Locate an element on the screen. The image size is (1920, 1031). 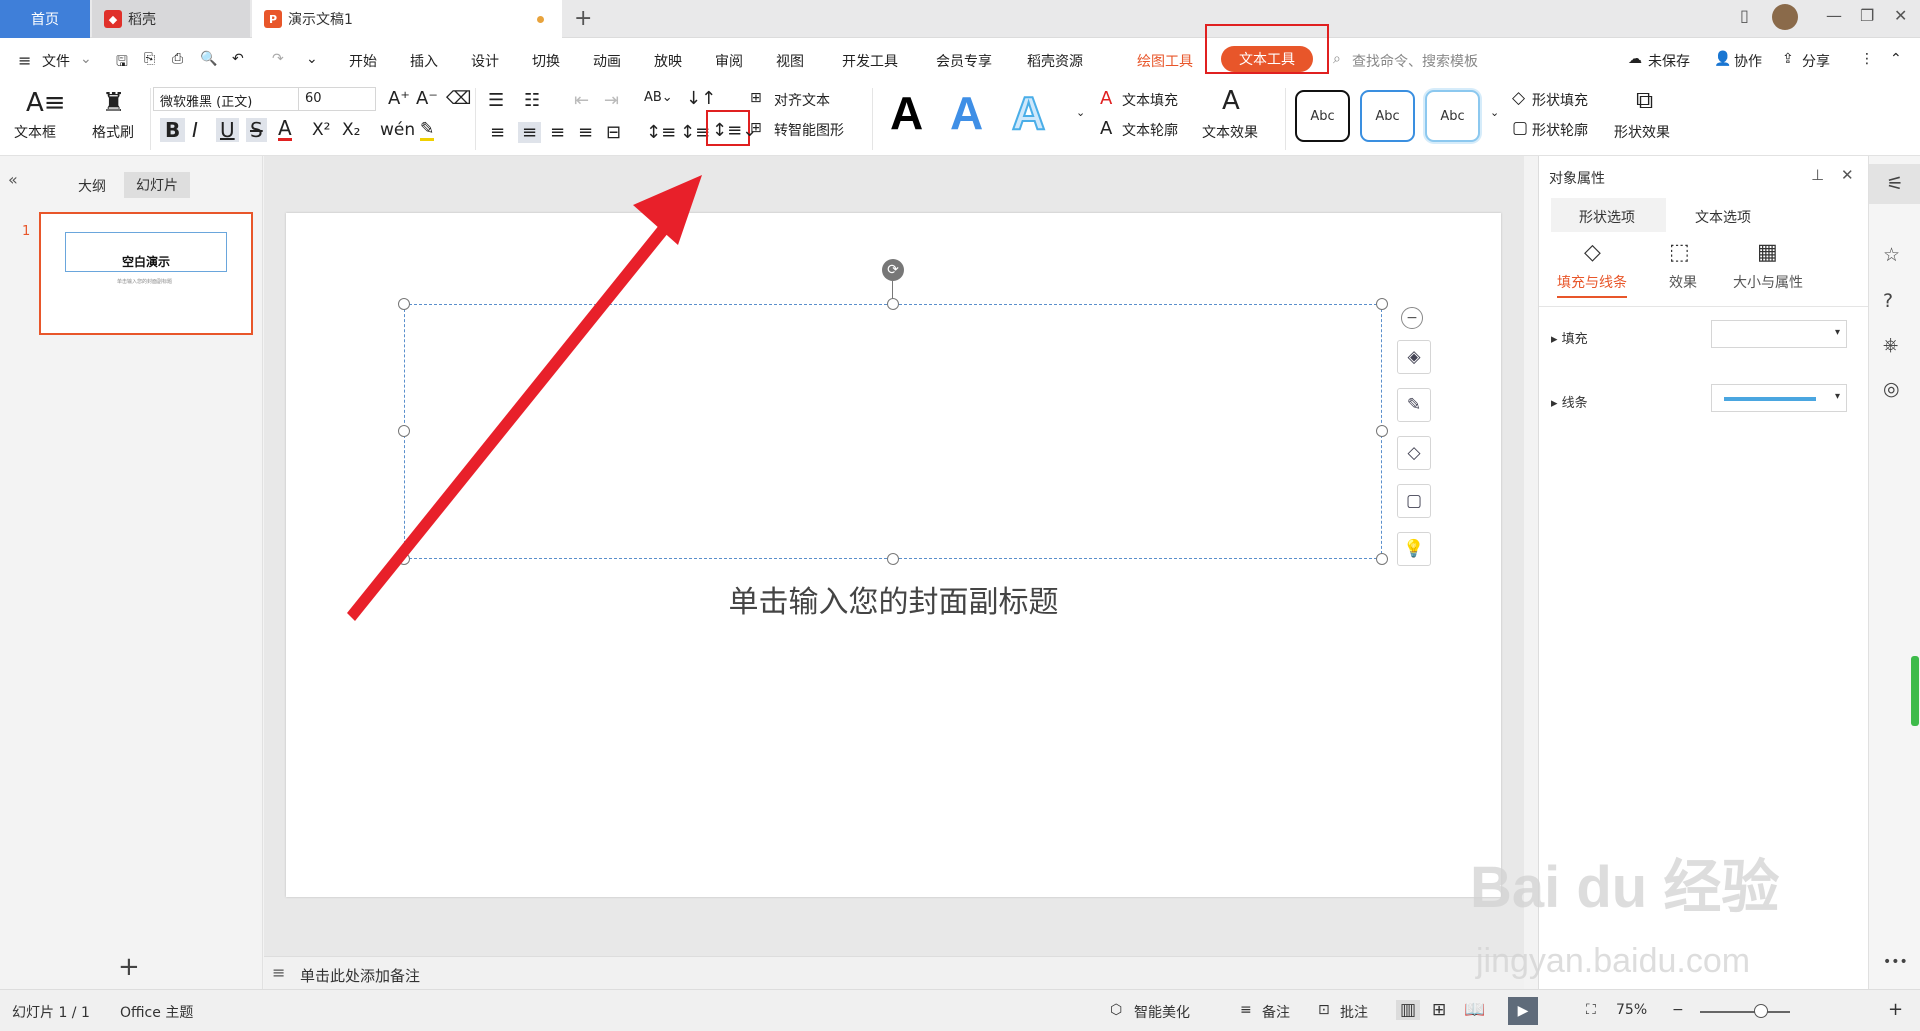
scroll-indicator is located at coordinates (1915, 691).